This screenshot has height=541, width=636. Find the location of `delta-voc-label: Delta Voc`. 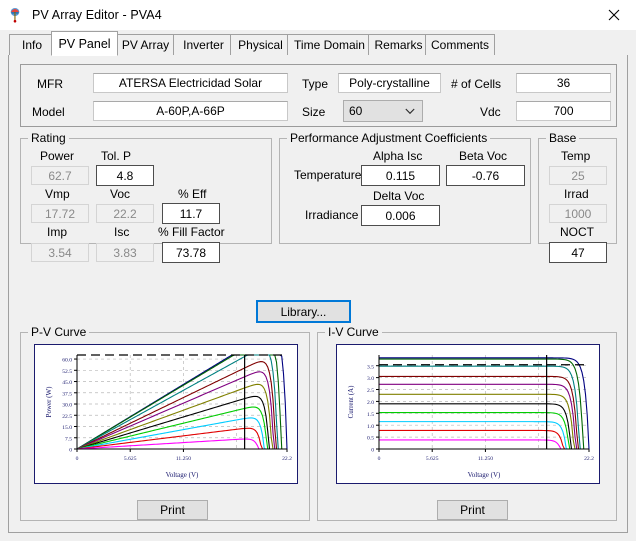

delta-voc-label: Delta Voc is located at coordinates (399, 196).